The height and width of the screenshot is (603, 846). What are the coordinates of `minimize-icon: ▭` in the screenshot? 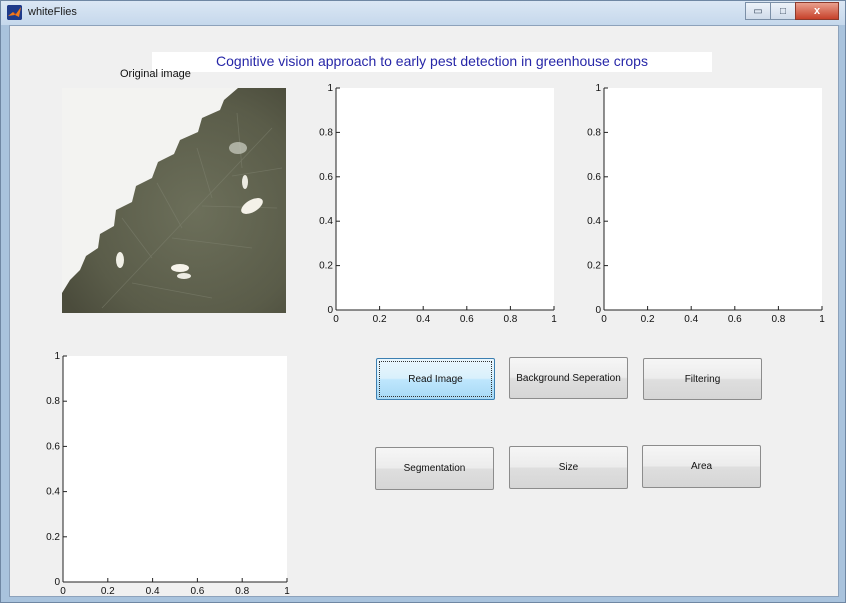 It's located at (758, 11).